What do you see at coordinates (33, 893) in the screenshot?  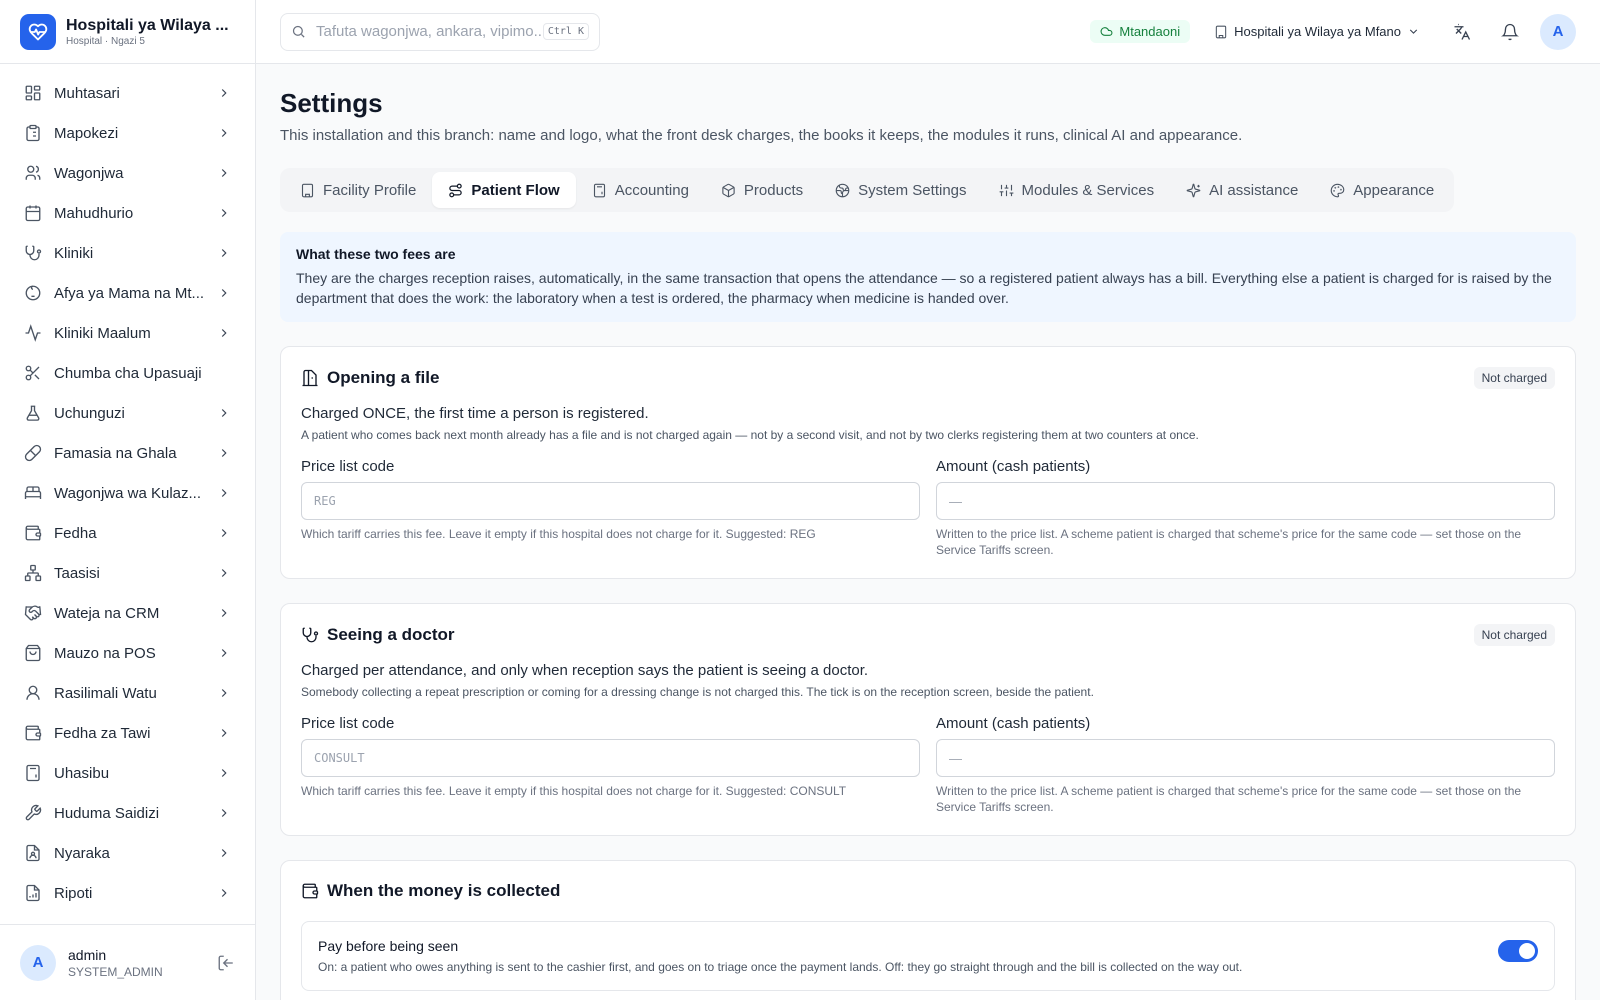 I see `file-chart-icon` at bounding box center [33, 893].